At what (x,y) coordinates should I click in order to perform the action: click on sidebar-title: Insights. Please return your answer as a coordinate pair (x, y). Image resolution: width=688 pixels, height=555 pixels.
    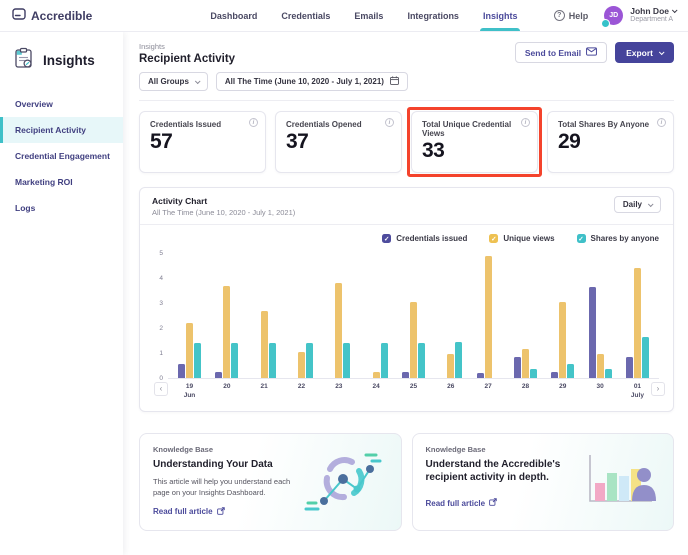
    Looking at the image, I should click on (69, 60).